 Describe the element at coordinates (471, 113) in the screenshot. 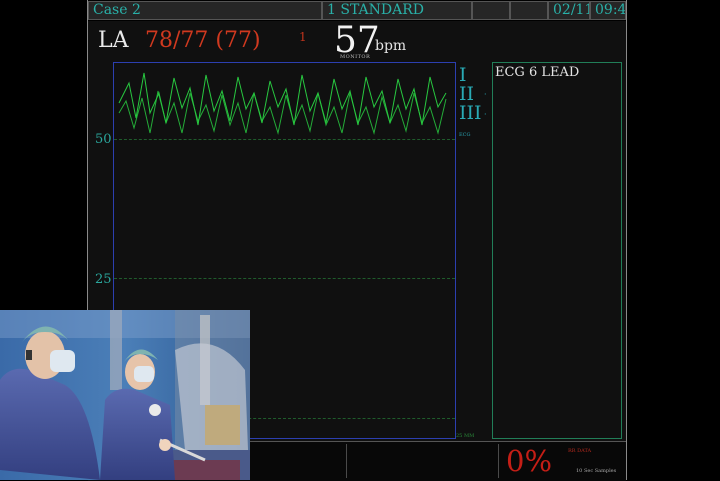

I see `lead-iii: III` at that location.